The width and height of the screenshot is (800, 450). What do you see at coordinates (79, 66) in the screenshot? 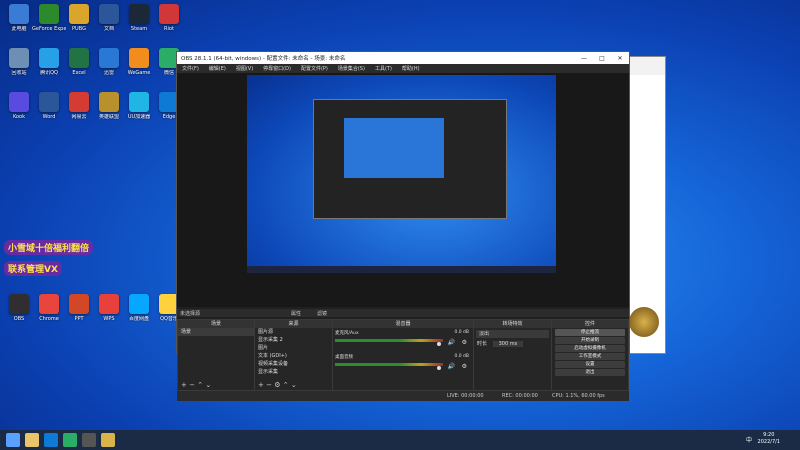
I see `desktop-icon: Excel` at bounding box center [79, 66].